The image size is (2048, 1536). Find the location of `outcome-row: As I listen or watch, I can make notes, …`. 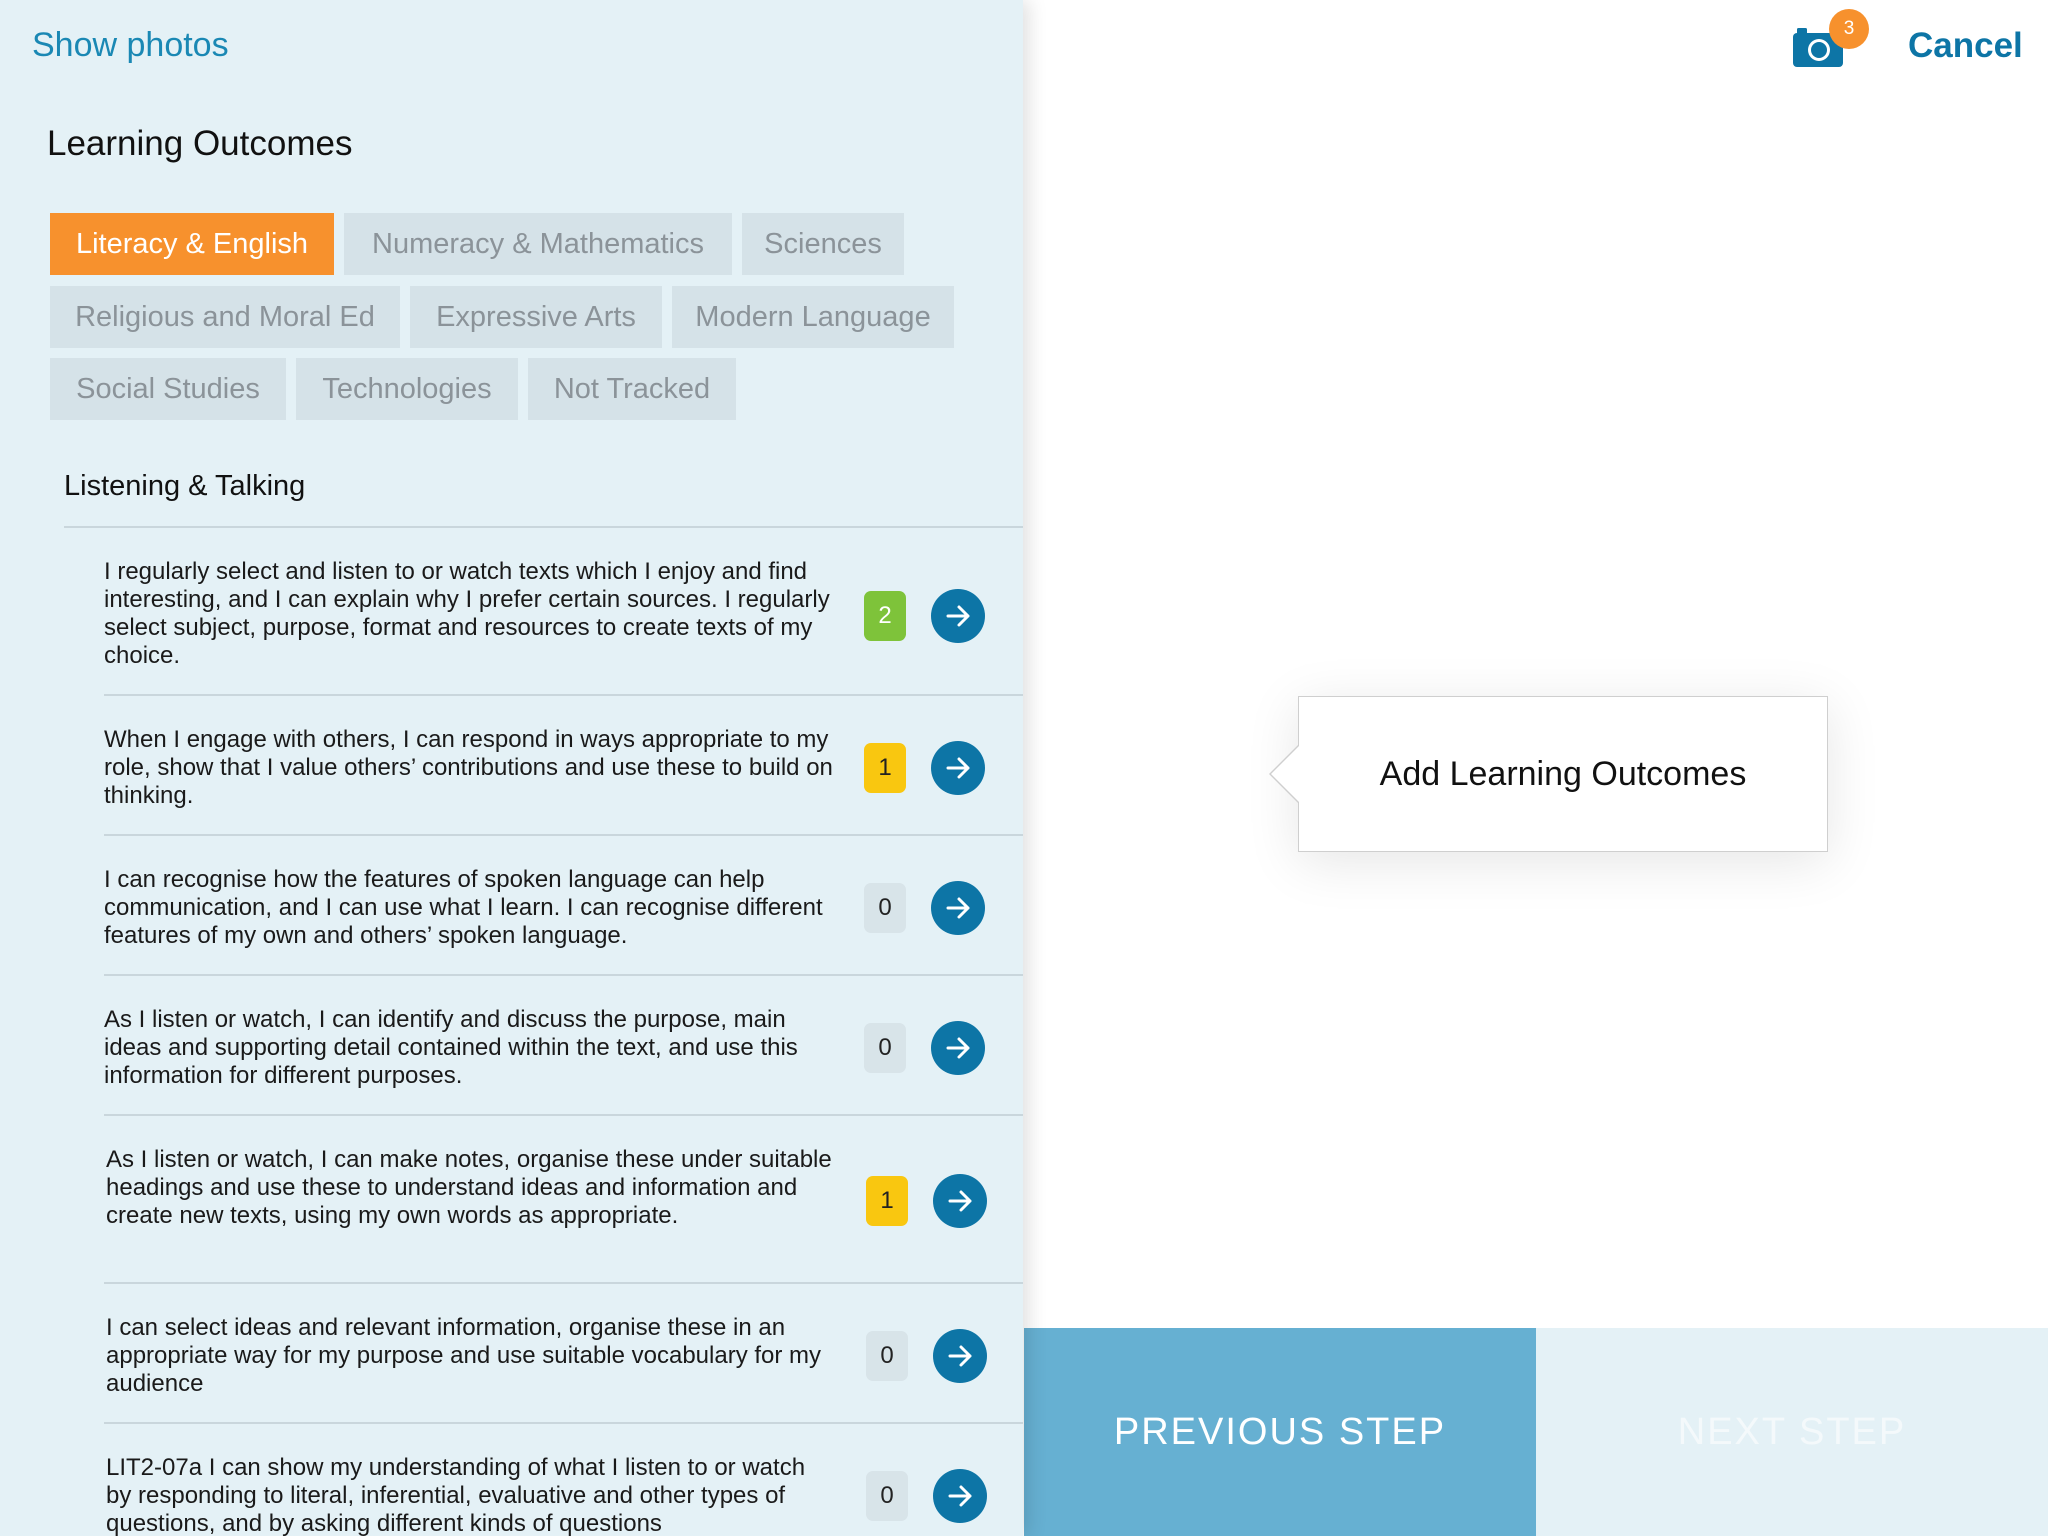

outcome-row: As I listen or watch, I can make notes, … is located at coordinates (563, 1216).